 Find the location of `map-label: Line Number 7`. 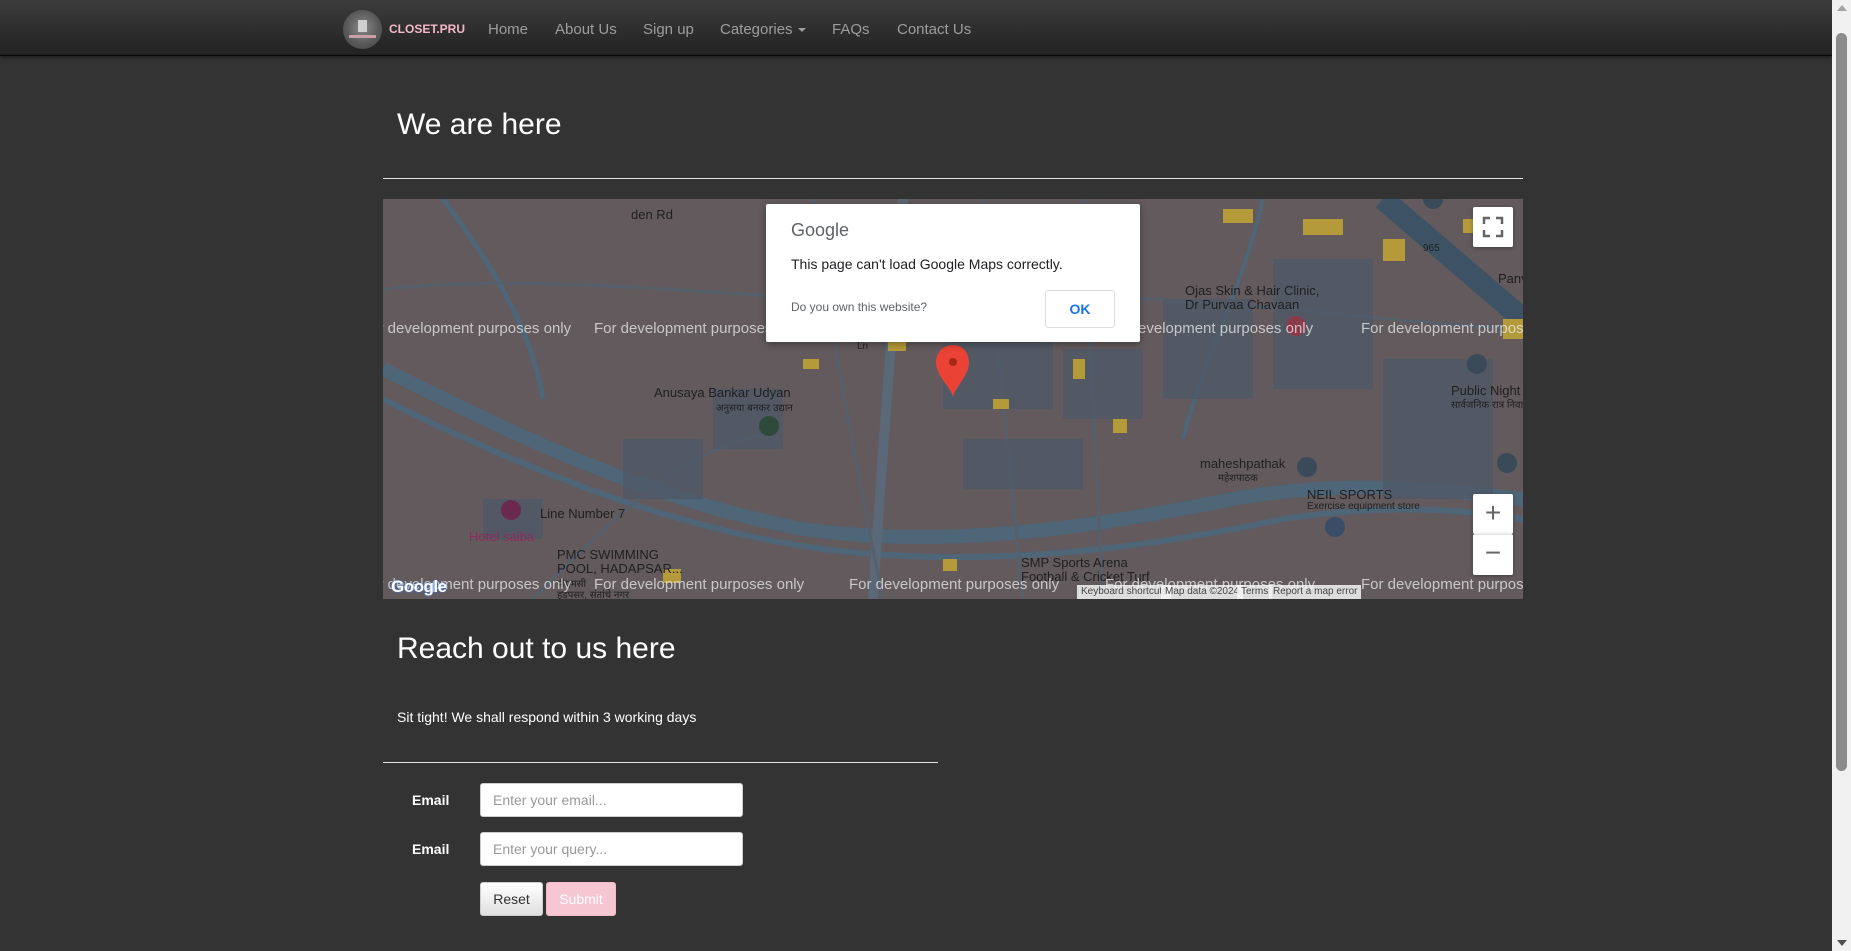

map-label: Line Number 7 is located at coordinates (583, 513).